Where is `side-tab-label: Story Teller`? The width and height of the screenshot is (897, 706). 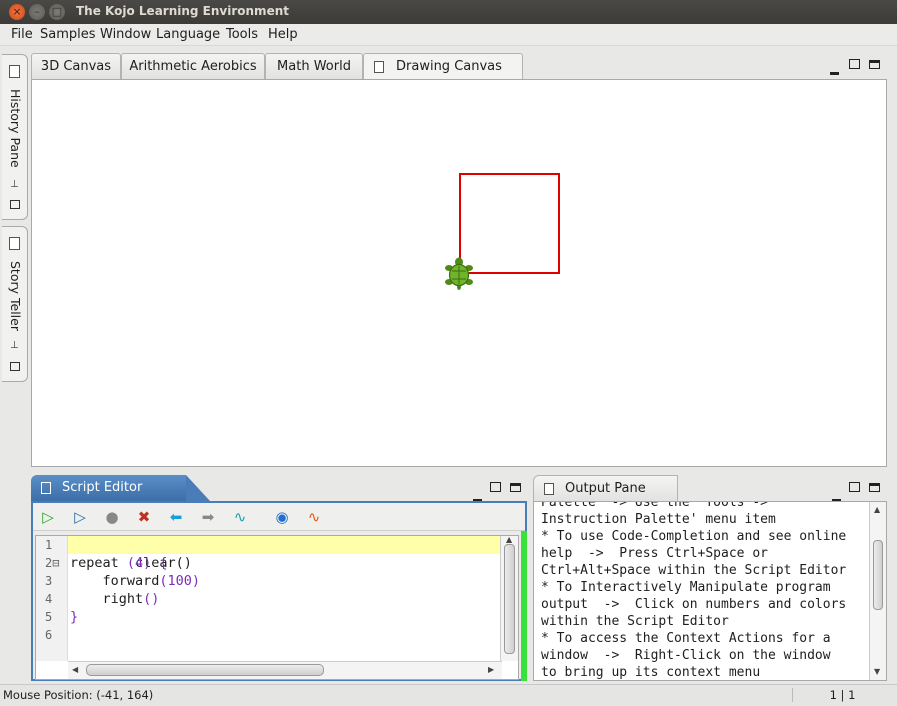 side-tab-label: Story Teller is located at coordinates (15, 296).